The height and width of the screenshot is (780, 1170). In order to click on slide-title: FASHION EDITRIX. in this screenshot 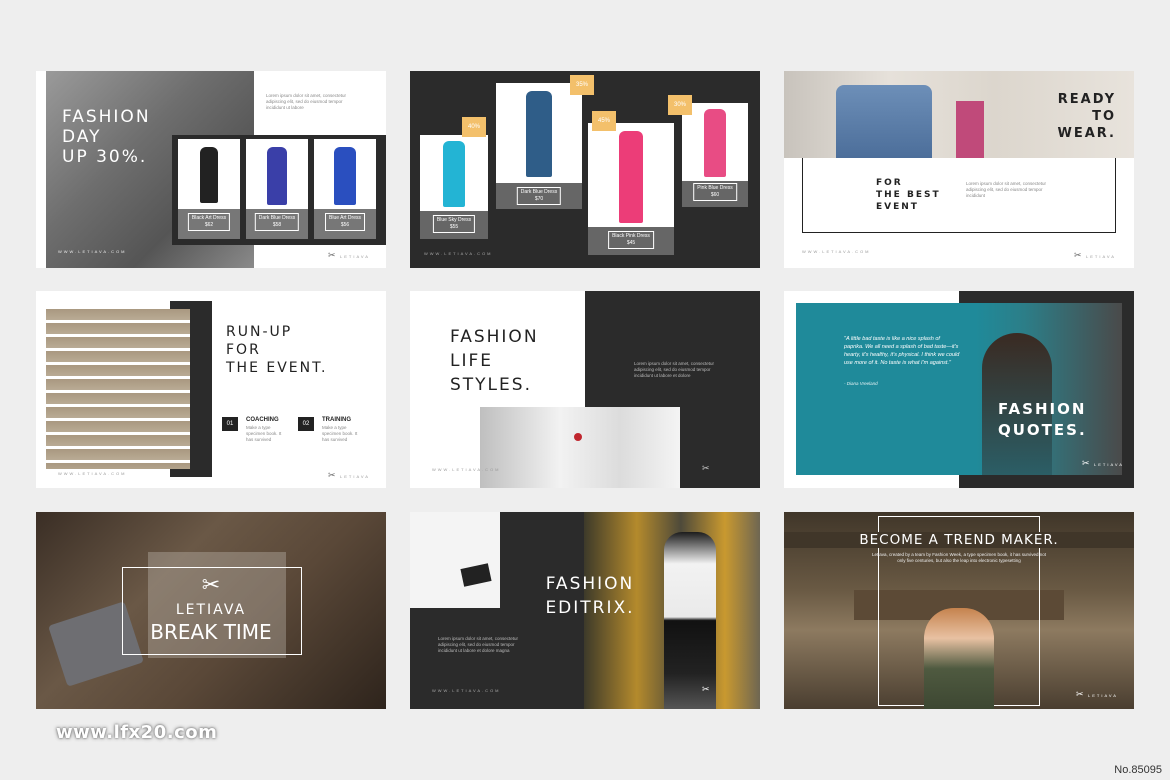, I will do `click(590, 596)`.